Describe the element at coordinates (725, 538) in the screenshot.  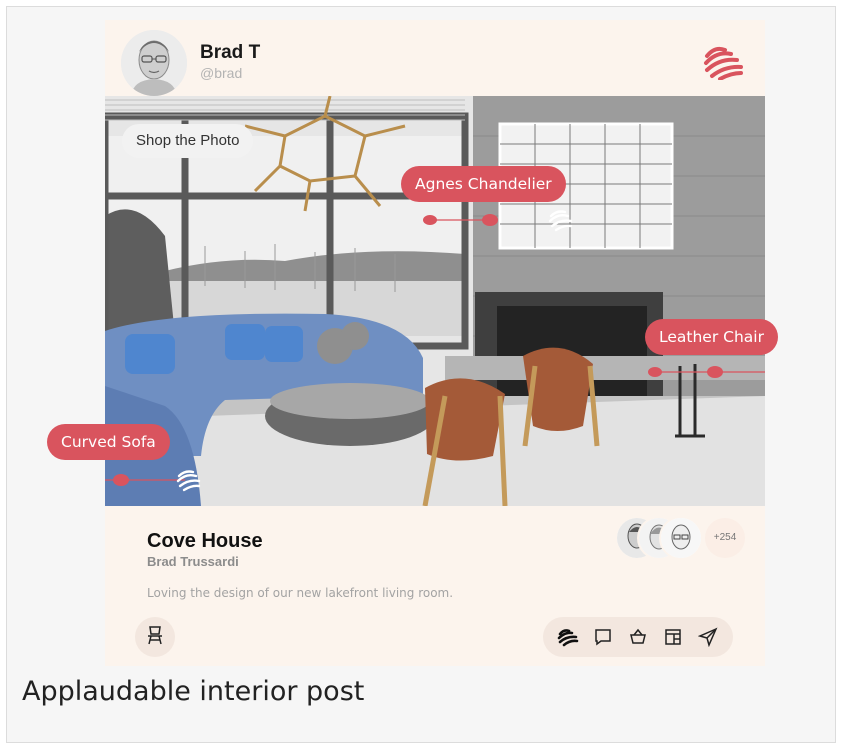
I see `collaborators-more-count: +254` at that location.